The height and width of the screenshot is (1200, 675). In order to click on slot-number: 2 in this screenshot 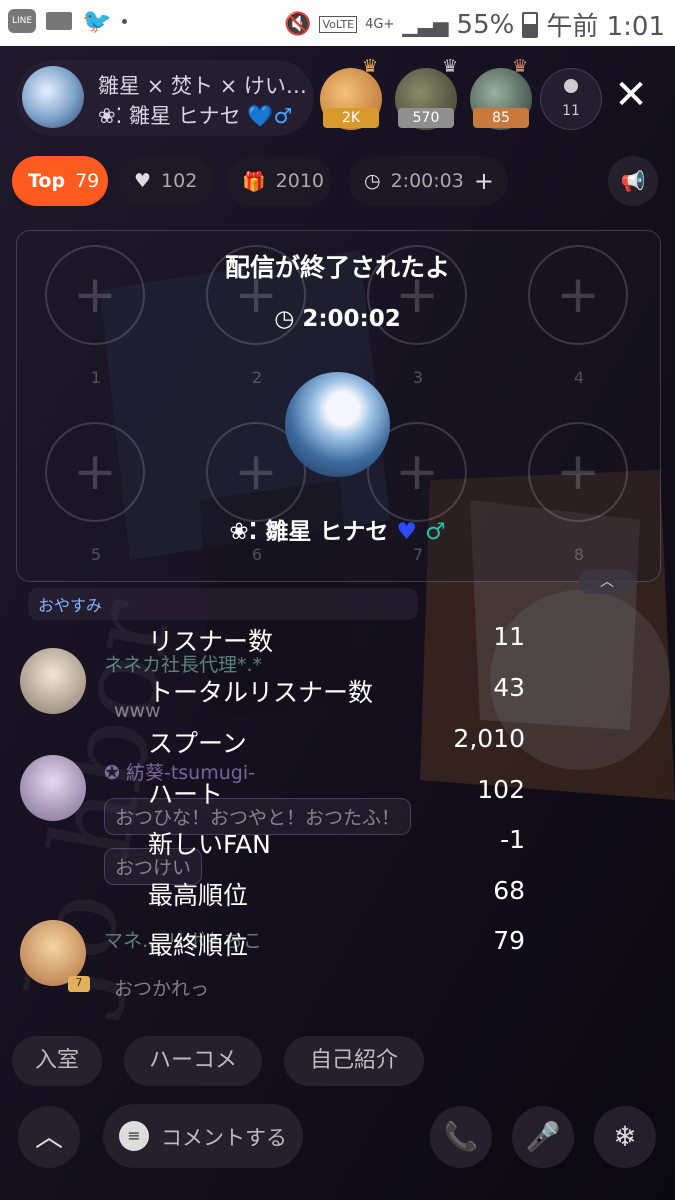, I will do `click(257, 377)`.